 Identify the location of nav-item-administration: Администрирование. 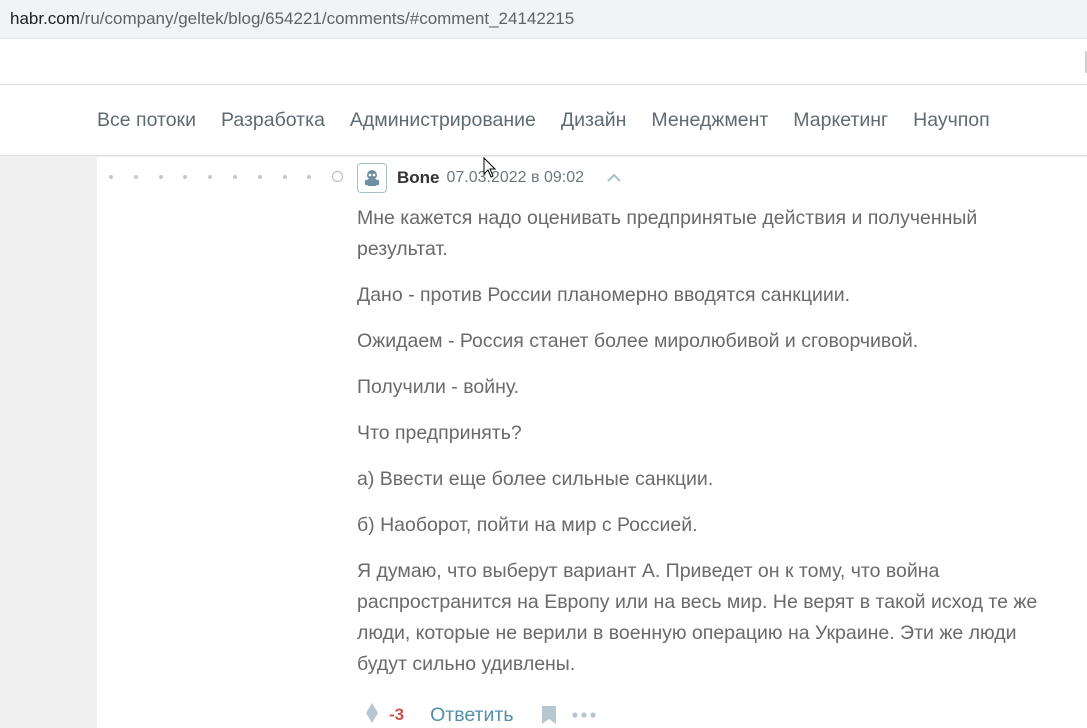
(443, 120).